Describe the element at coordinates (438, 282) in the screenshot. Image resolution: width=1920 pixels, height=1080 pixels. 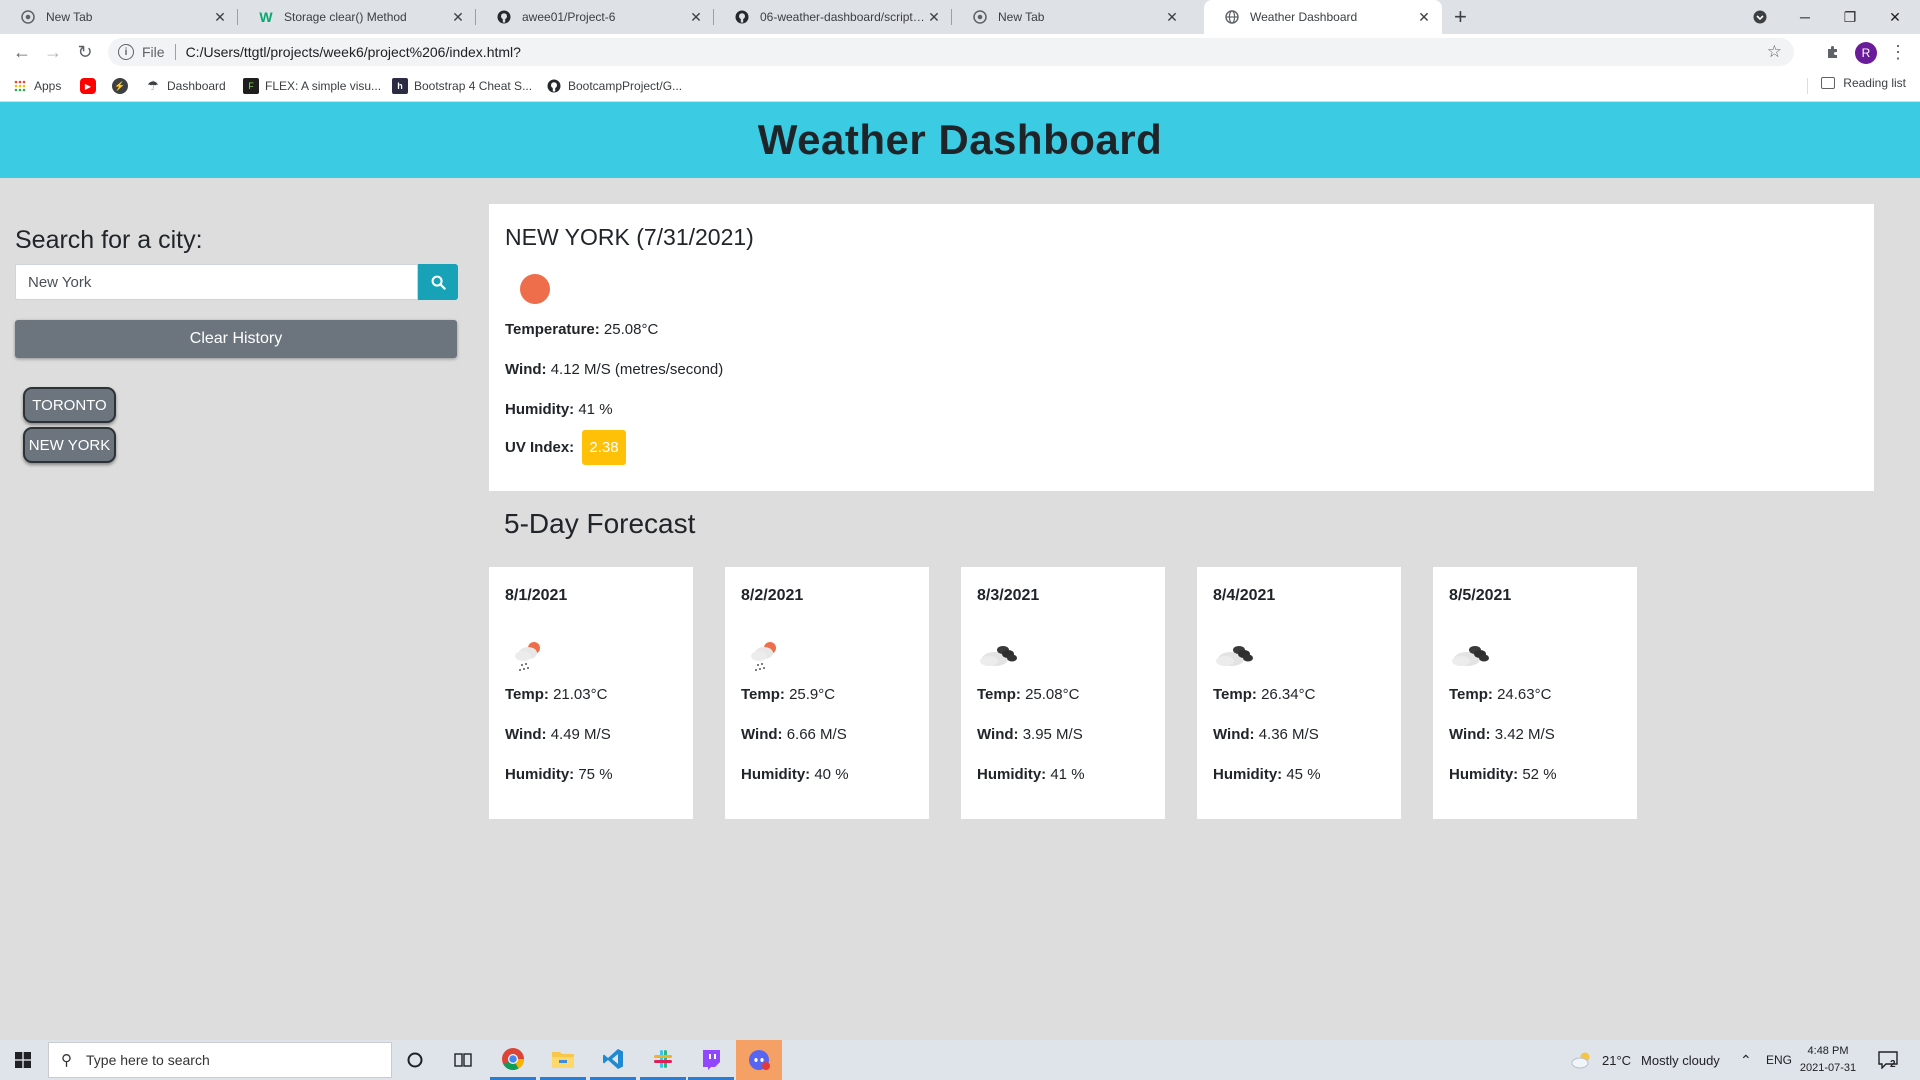
I see `search-button` at that location.